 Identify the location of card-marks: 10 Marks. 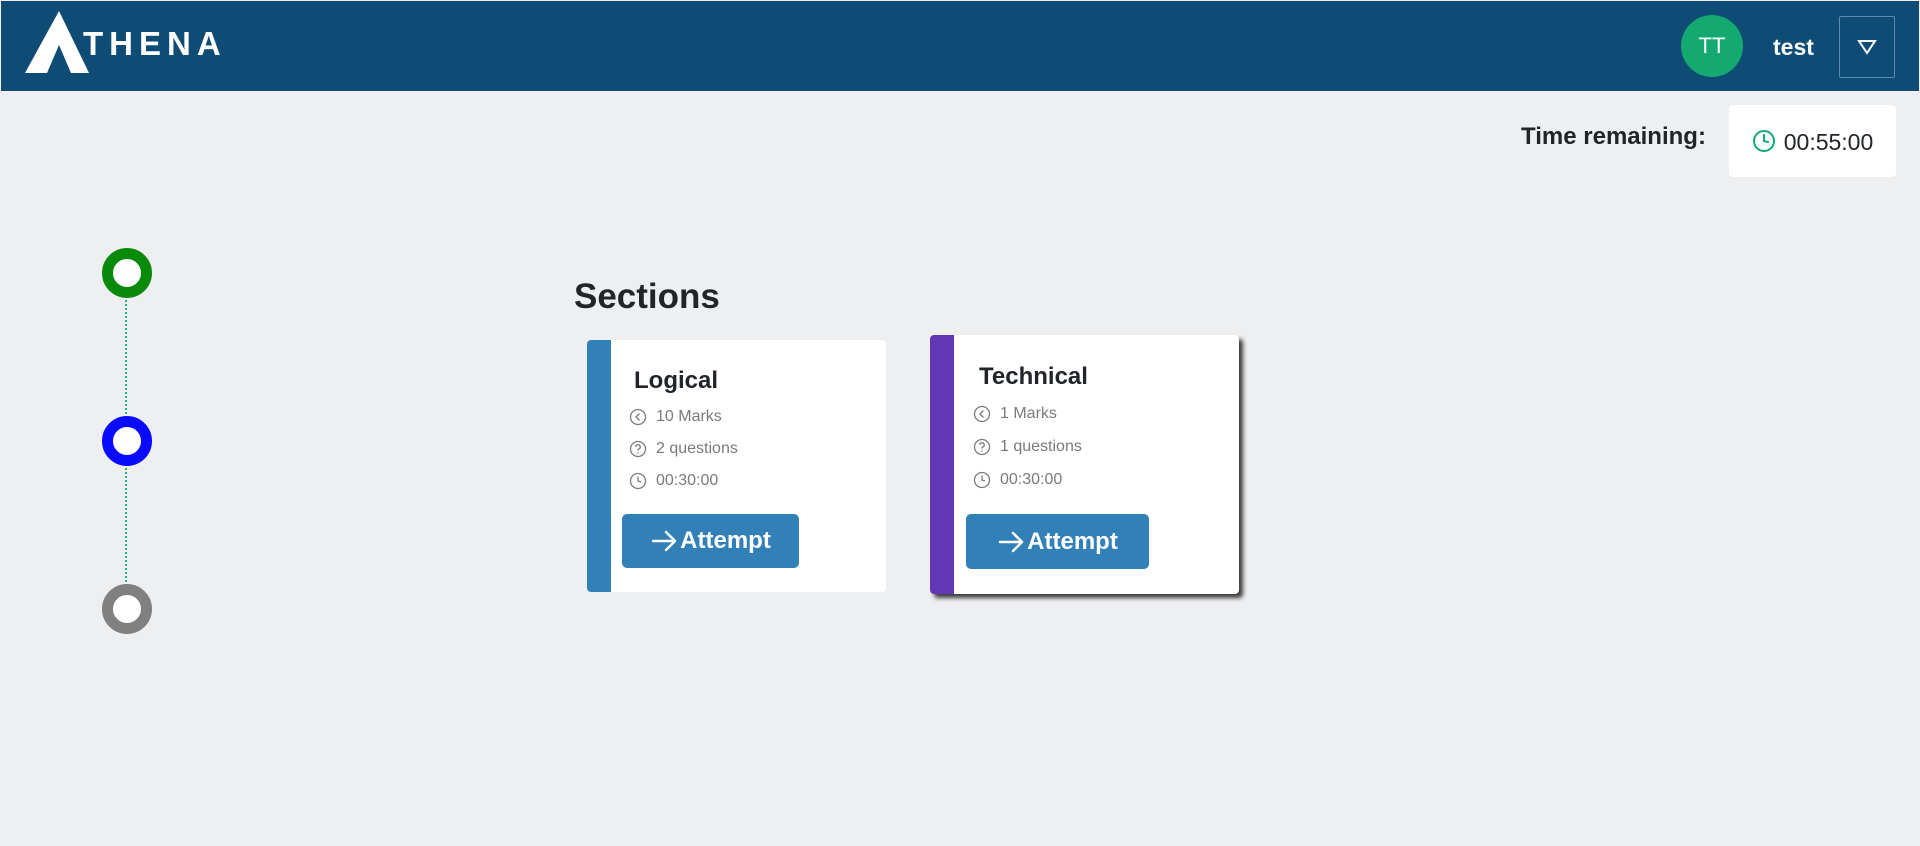
(675, 417).